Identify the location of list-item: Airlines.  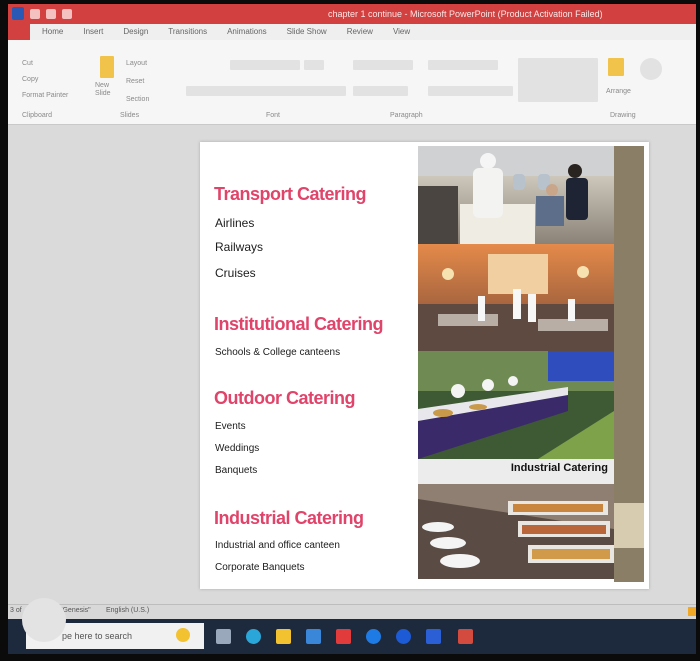
(235, 223).